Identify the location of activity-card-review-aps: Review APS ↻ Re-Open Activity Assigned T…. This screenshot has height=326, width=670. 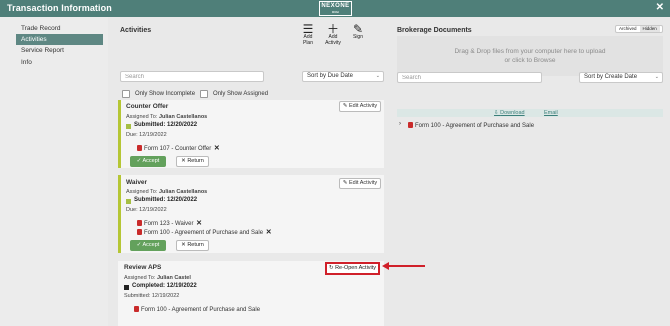
(251, 293).